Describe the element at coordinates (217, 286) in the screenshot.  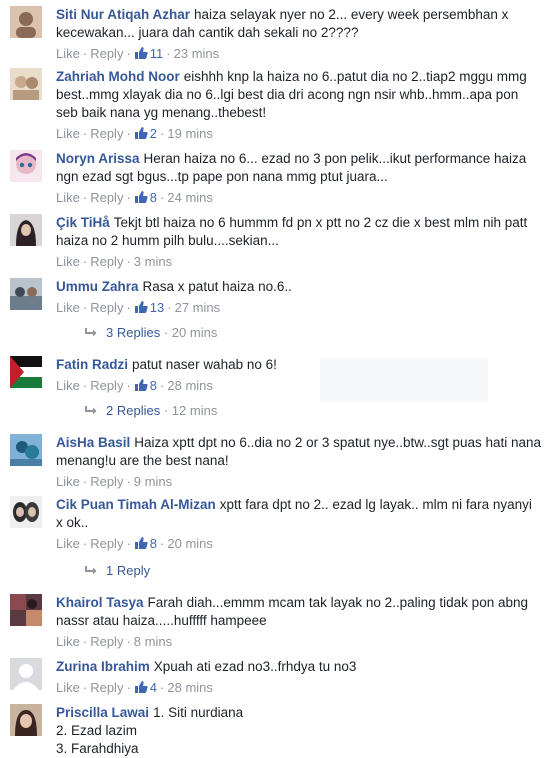
I see `comment-text: Rasa x patut haiza no.6..` at that location.